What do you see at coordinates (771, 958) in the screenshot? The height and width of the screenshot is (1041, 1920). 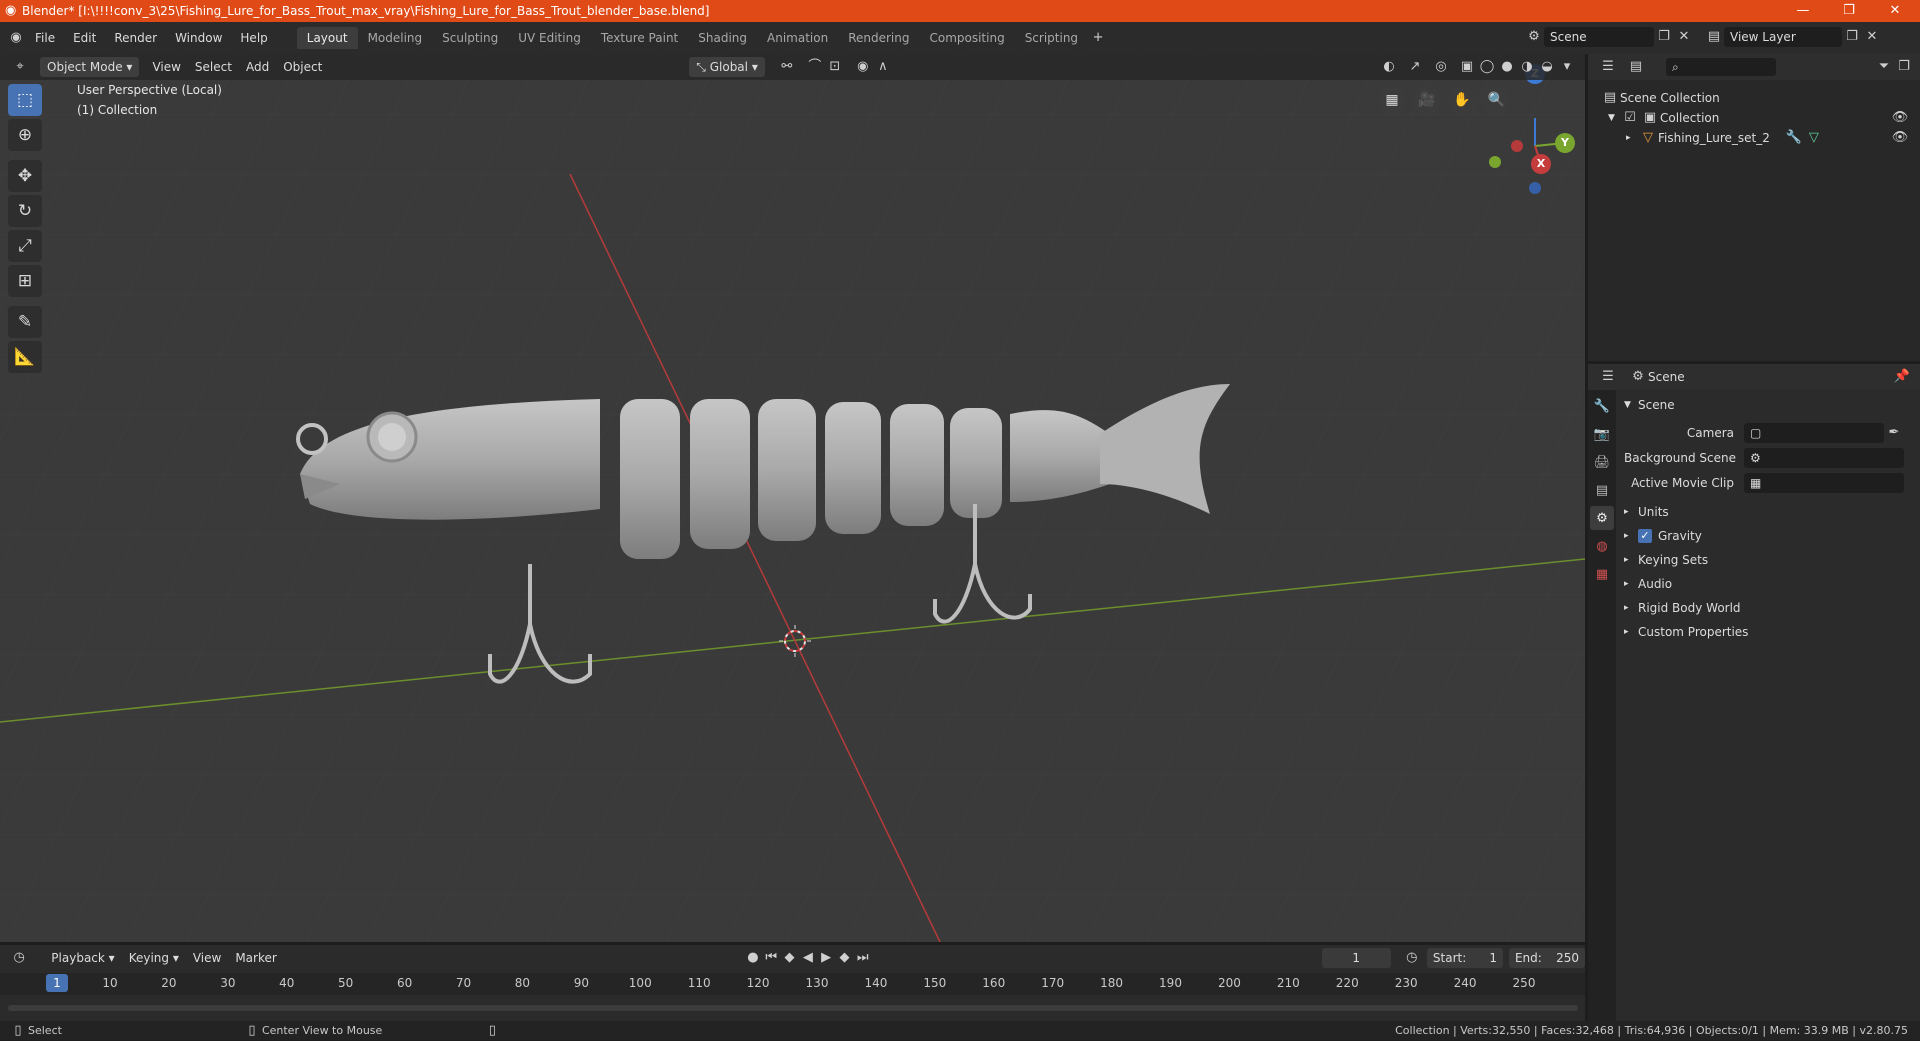 I see `jump-start-icon: ⏮` at bounding box center [771, 958].